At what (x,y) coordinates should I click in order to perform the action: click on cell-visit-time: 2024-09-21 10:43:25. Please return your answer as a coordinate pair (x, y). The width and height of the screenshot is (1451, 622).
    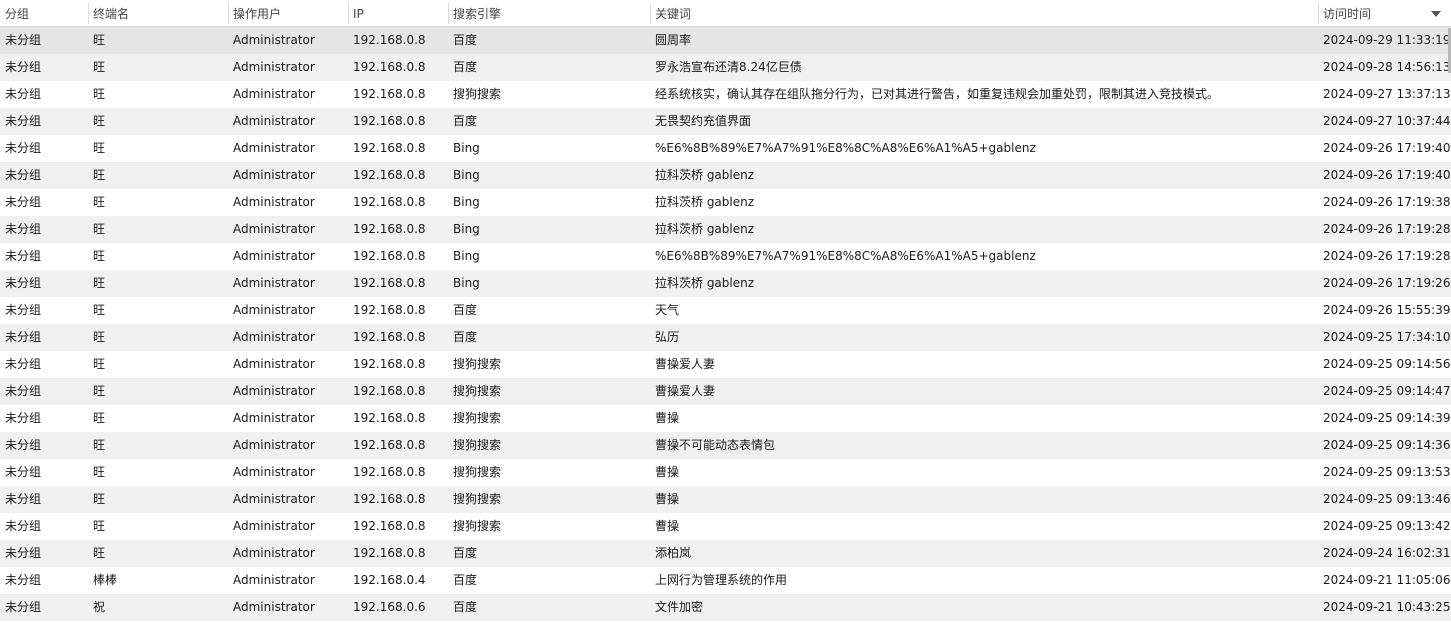
    Looking at the image, I should click on (1387, 607).